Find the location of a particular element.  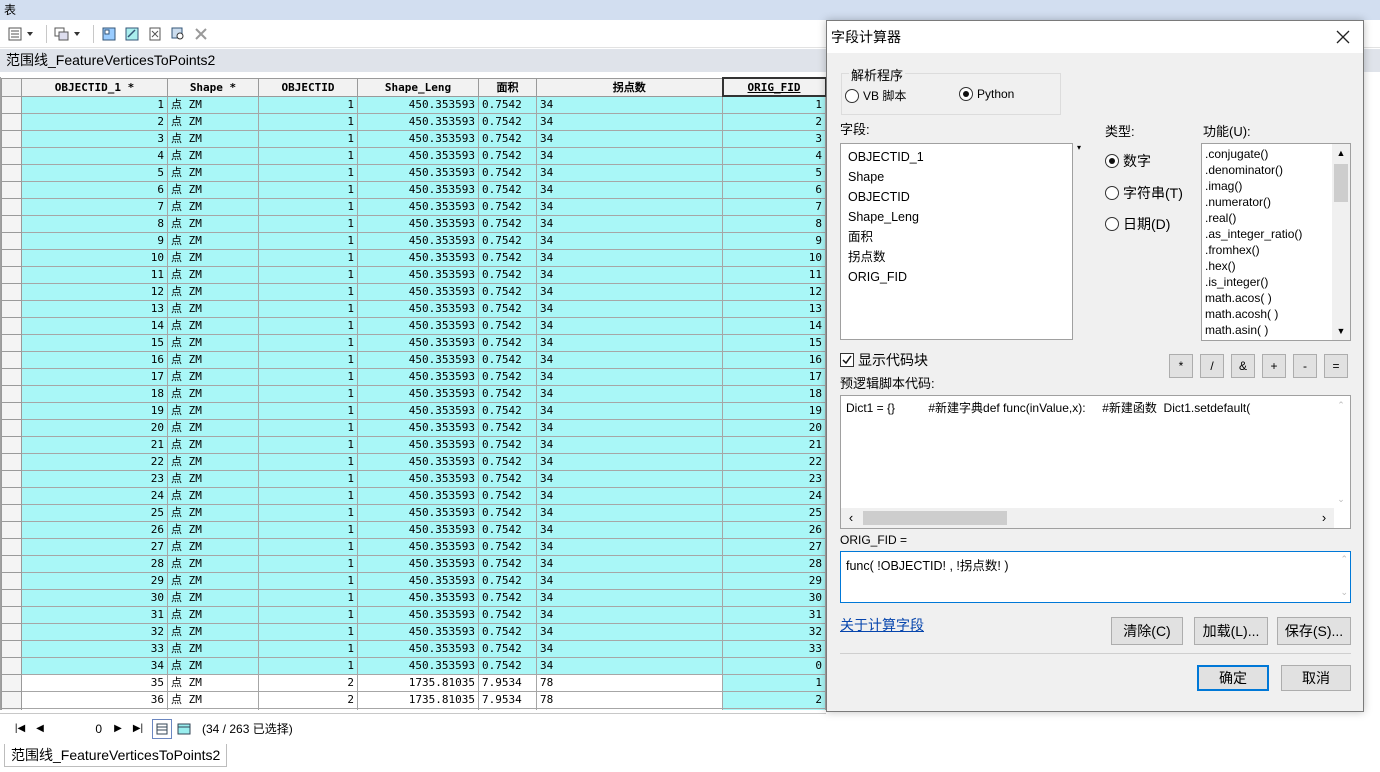

table-cell: 1735.81035 is located at coordinates (418, 682).